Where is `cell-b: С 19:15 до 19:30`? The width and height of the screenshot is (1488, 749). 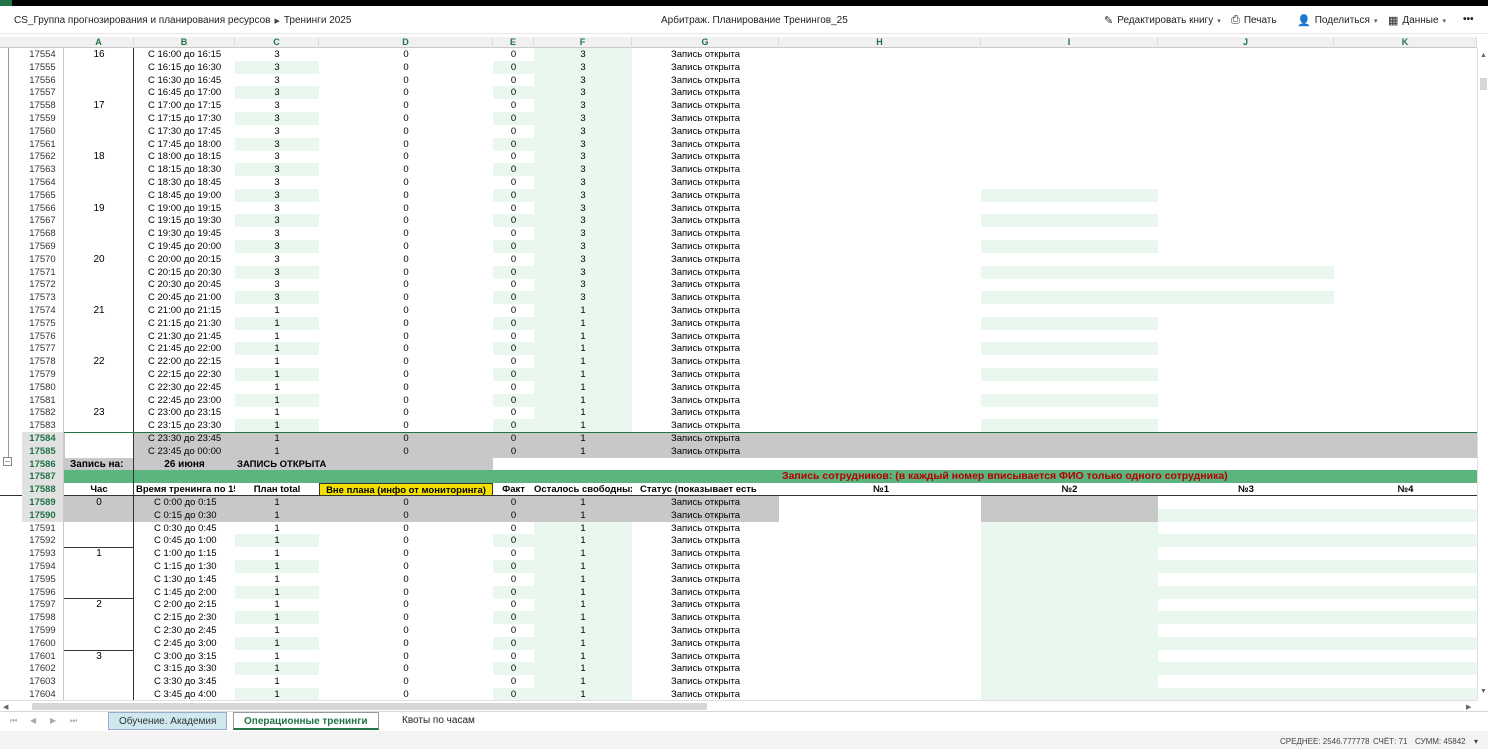 cell-b: С 19:15 до 19:30 is located at coordinates (184, 220).